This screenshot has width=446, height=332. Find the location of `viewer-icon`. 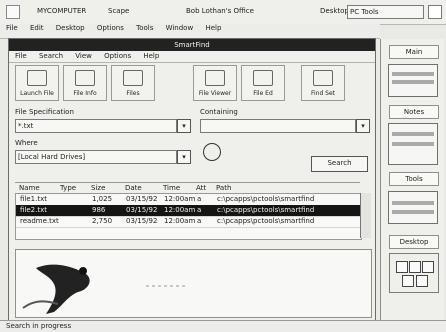

viewer-icon is located at coordinates (215, 78).